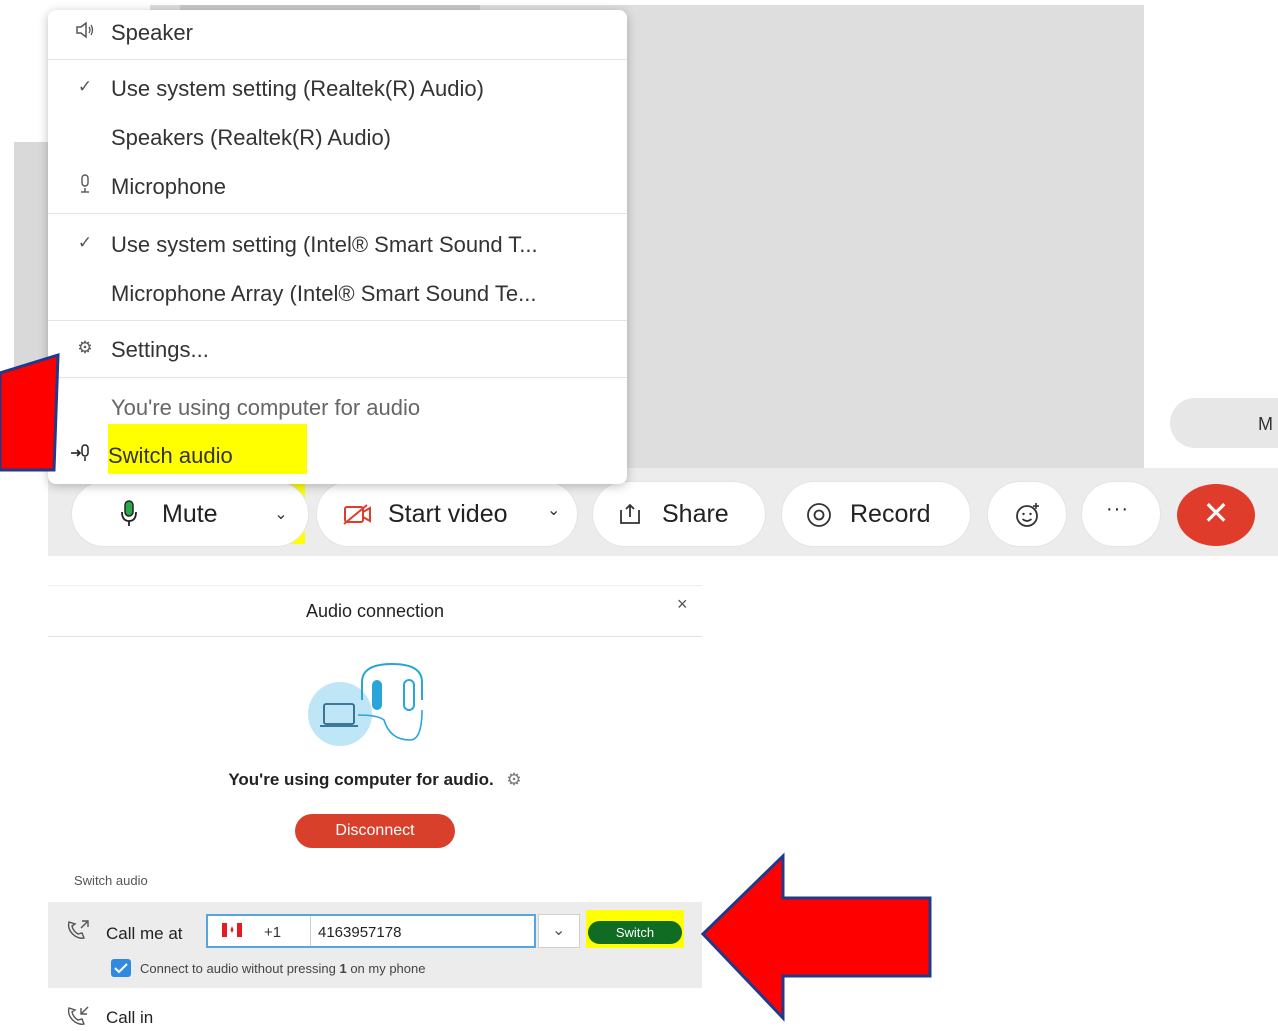 The image size is (1278, 1031). I want to click on switch-button: Switch, so click(635, 932).